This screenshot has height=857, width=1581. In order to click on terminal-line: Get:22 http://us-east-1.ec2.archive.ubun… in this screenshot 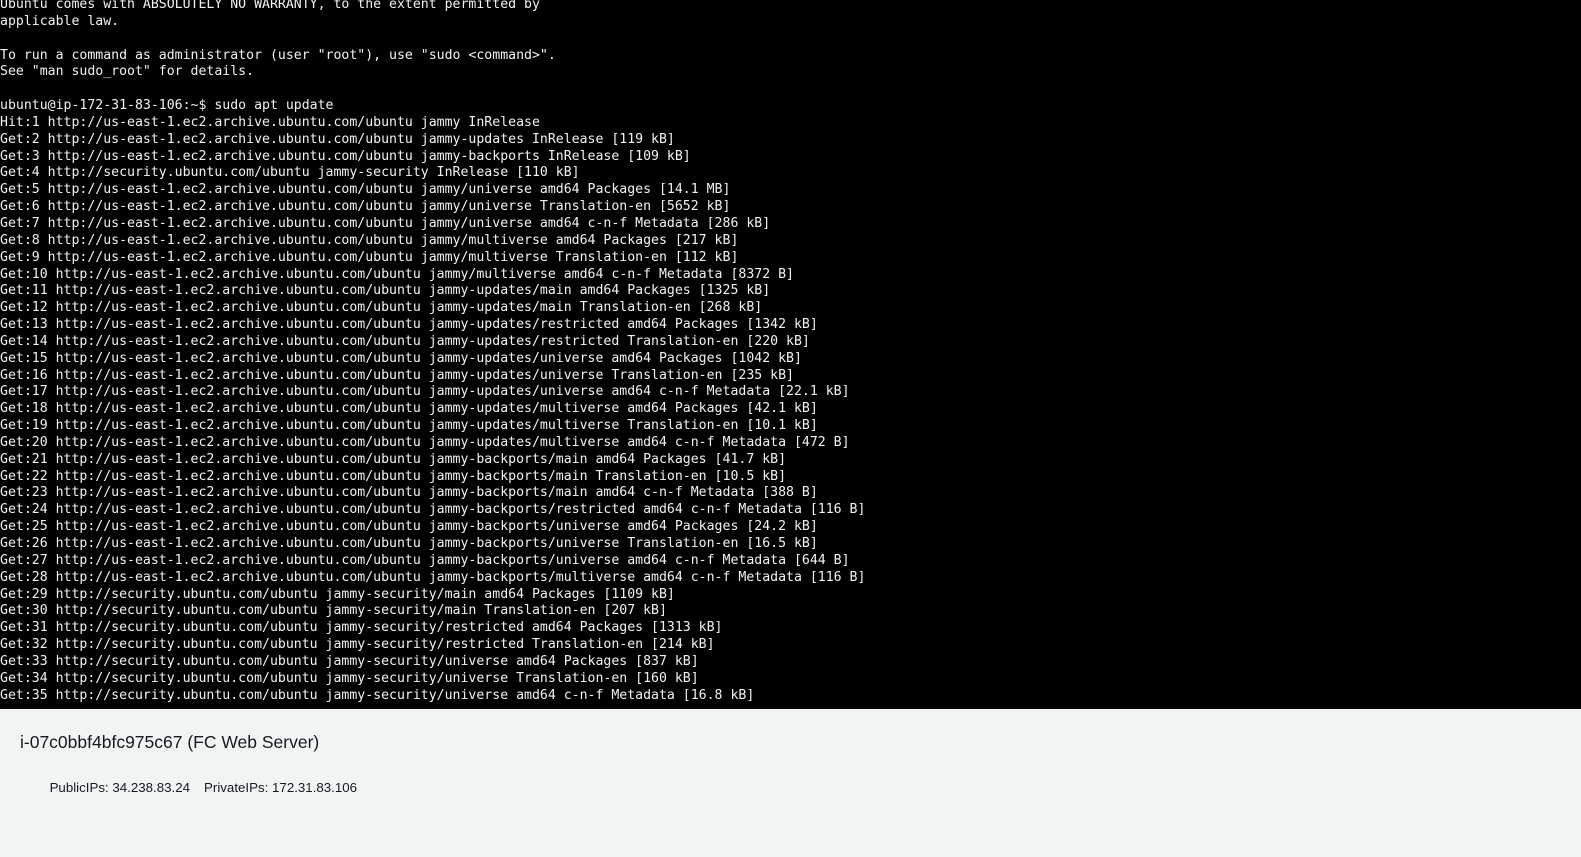, I will do `click(393, 476)`.